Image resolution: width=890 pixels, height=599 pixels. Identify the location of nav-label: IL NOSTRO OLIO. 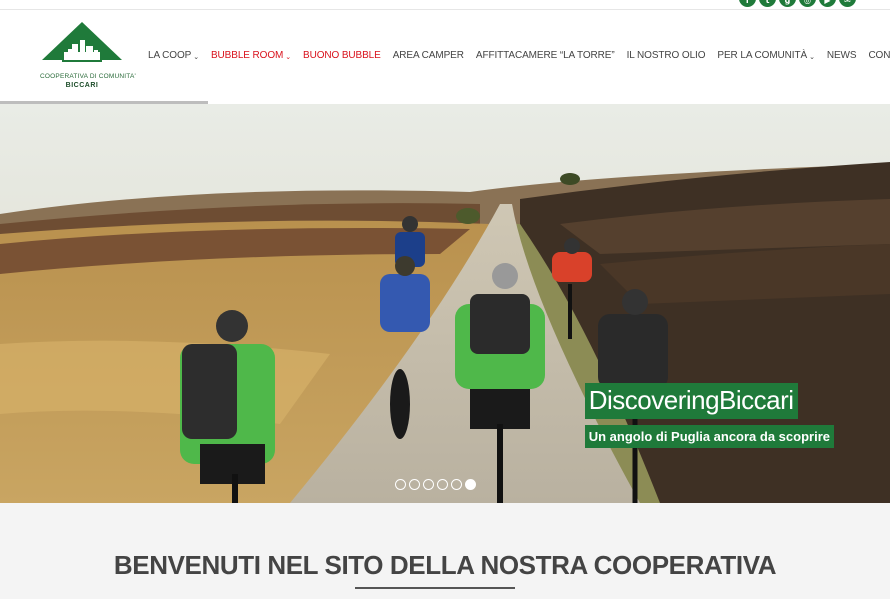
(666, 55).